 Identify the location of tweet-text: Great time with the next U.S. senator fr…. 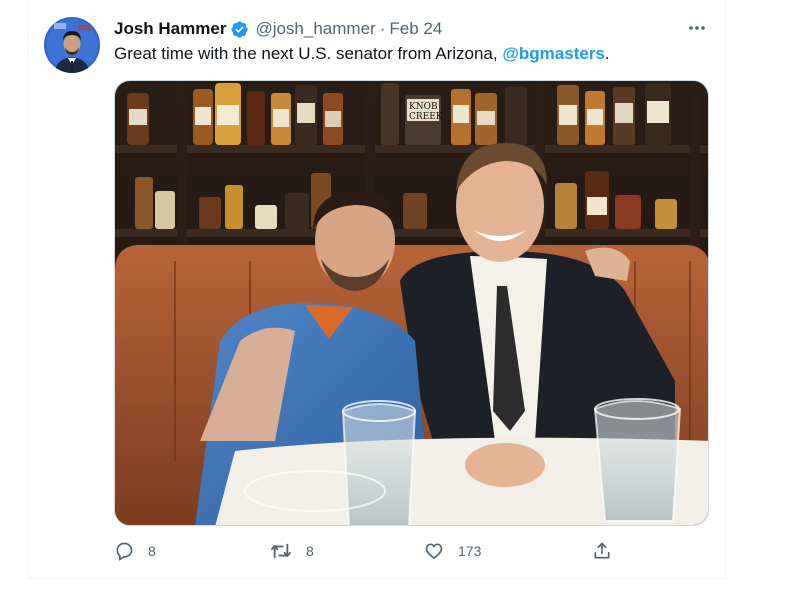
(362, 54).